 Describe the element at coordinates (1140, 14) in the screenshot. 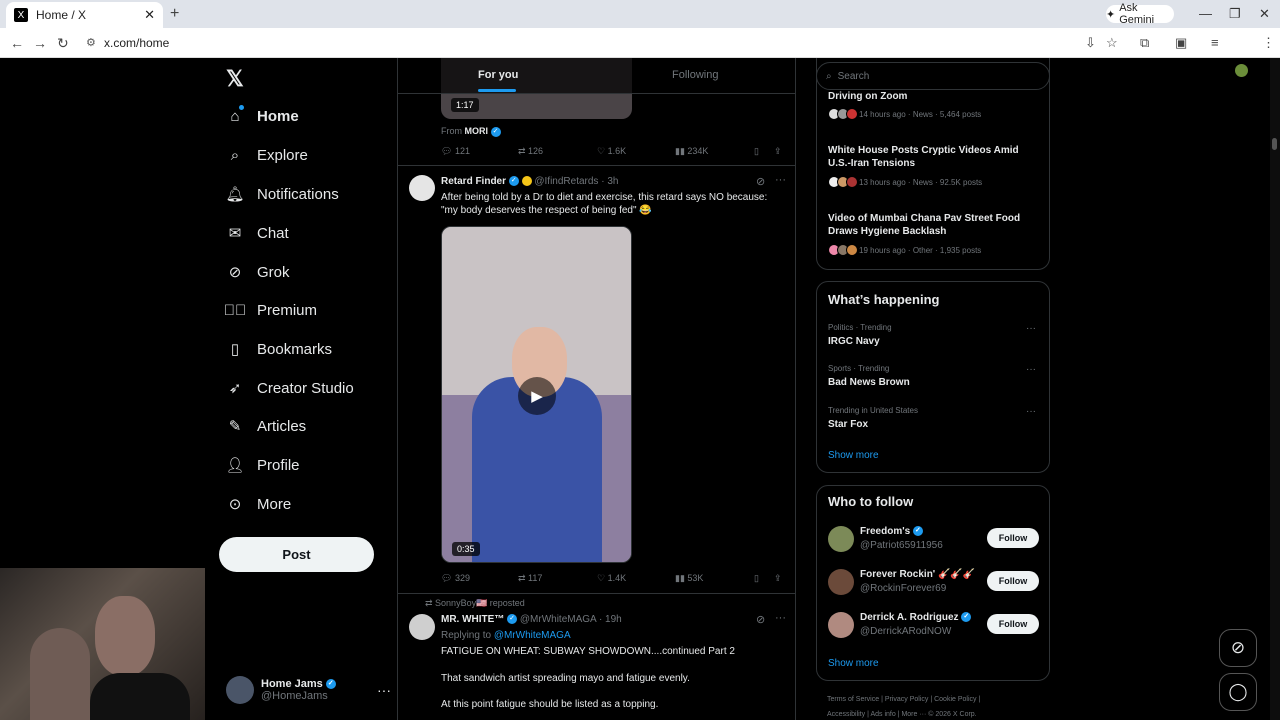

I see `ask-gemini-button: ✦ Ask Gemini` at that location.